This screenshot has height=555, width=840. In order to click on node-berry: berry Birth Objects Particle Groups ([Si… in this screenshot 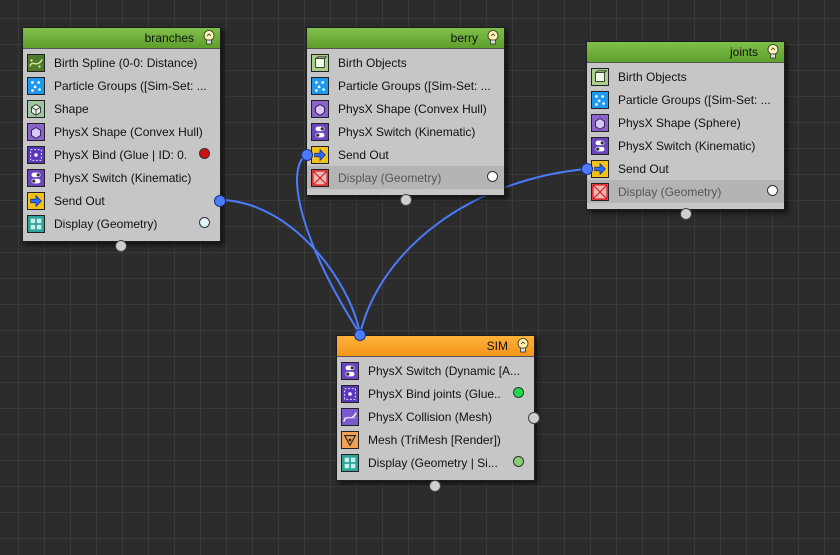, I will do `click(403, 116)`.